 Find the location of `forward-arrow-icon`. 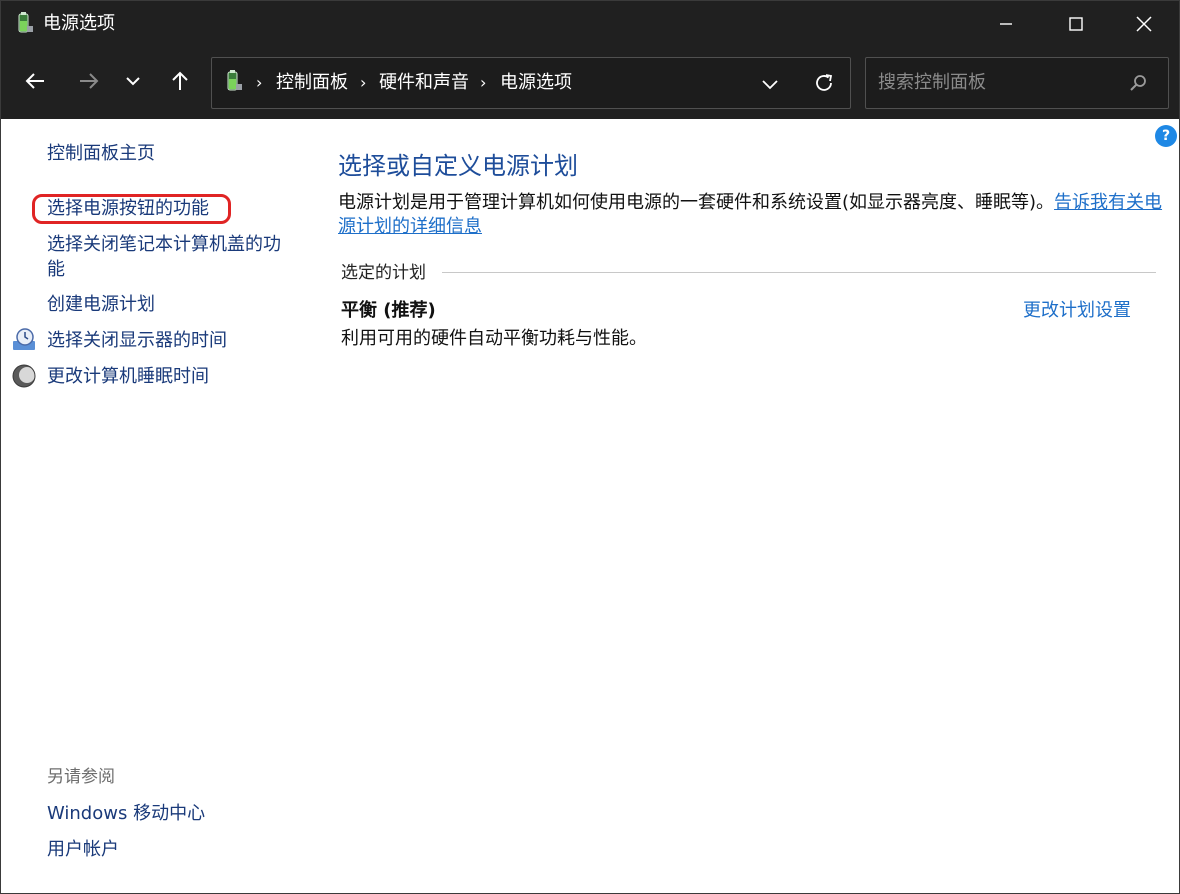

forward-arrow-icon is located at coordinates (89, 81).